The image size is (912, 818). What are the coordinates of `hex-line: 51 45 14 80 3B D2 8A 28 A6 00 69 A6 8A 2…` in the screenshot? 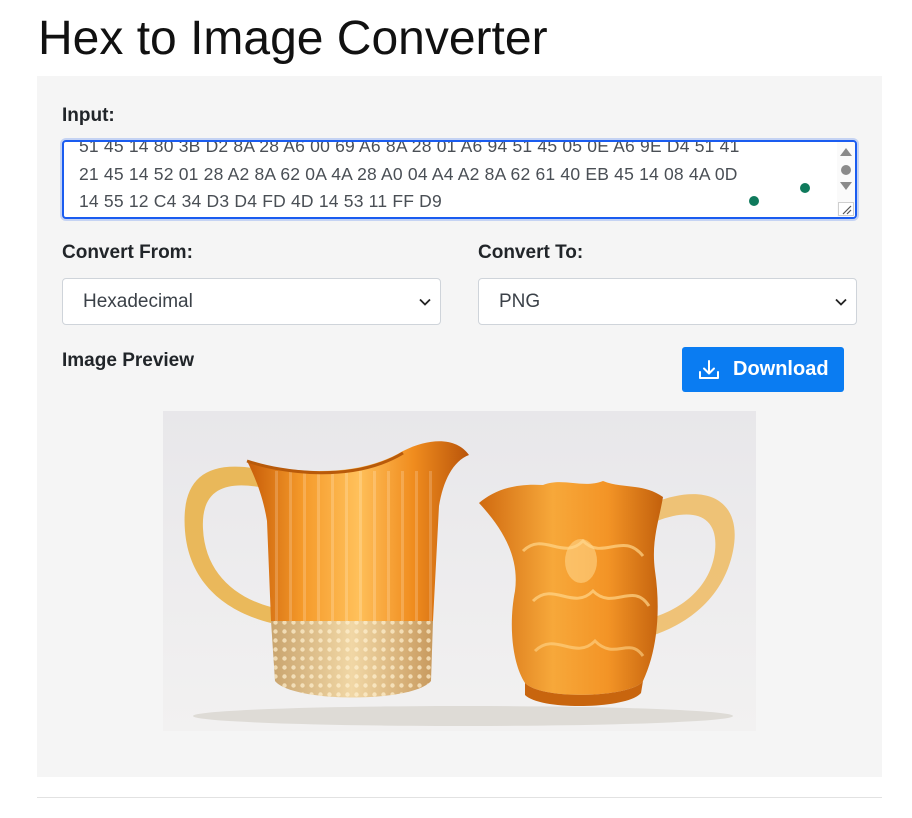 It's located at (409, 148).